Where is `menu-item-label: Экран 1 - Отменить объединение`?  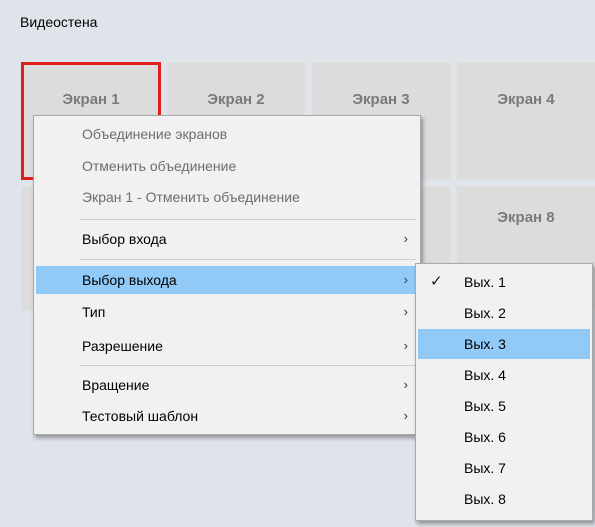
menu-item-label: Экран 1 - Отменить объединение is located at coordinates (191, 197).